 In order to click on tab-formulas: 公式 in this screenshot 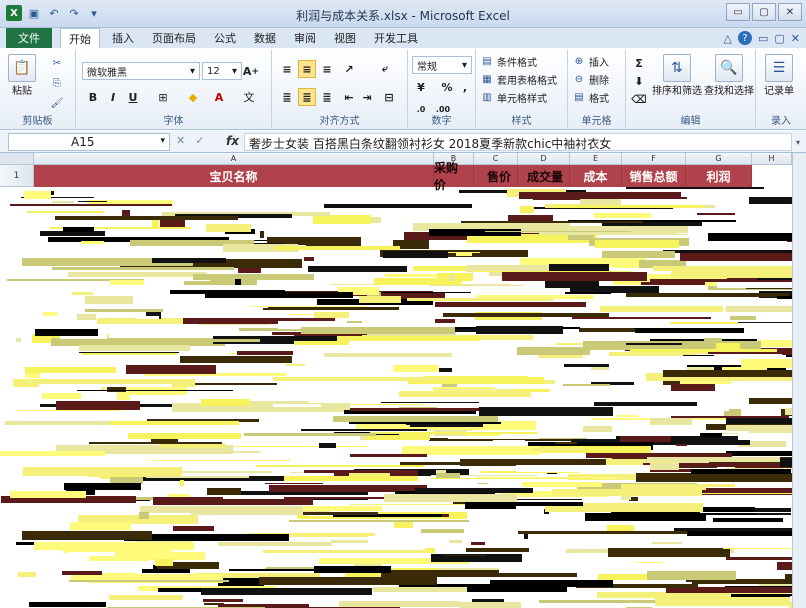, I will do `click(225, 38)`.